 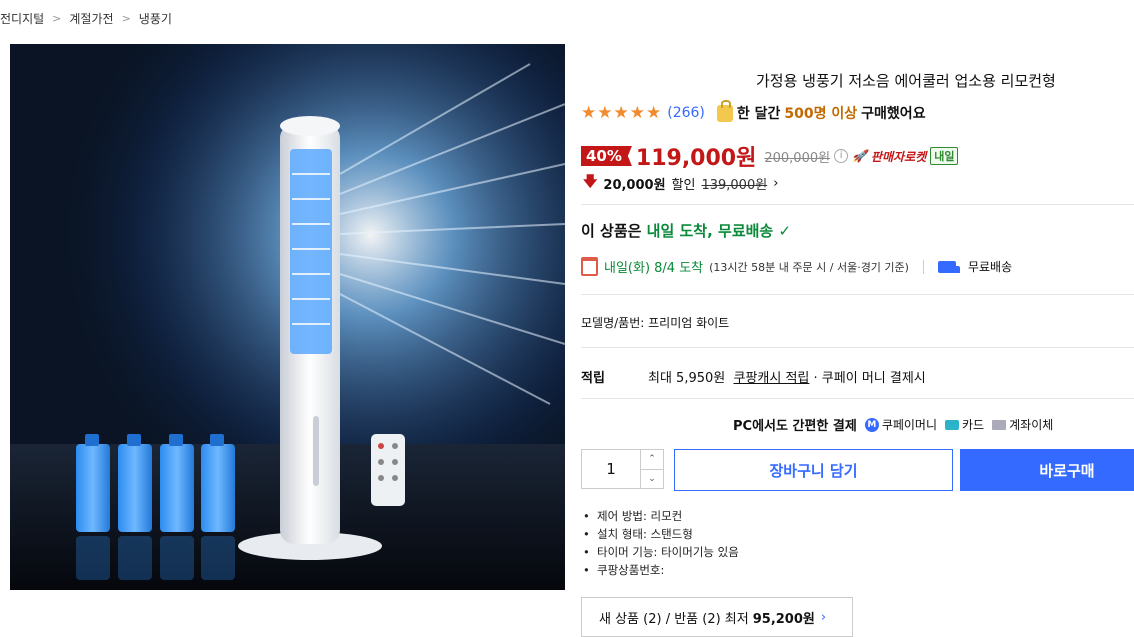 I want to click on coupay-label: 쿠페이머니, so click(x=909, y=425).